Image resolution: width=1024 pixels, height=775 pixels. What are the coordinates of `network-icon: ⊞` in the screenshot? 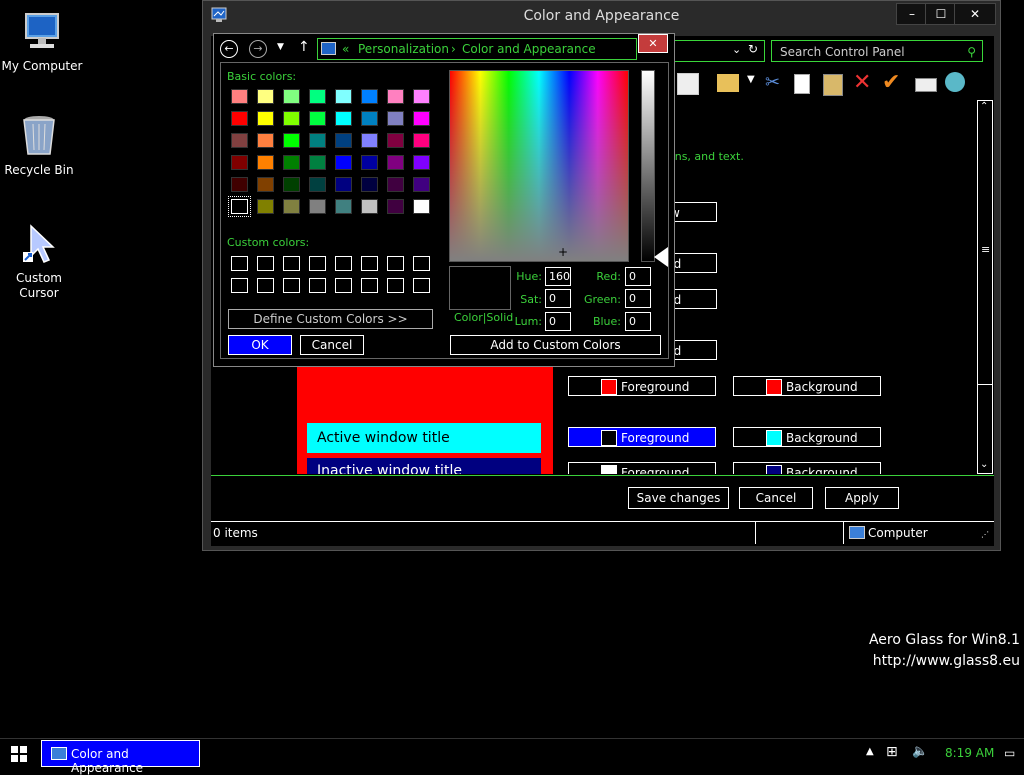 It's located at (892, 752).